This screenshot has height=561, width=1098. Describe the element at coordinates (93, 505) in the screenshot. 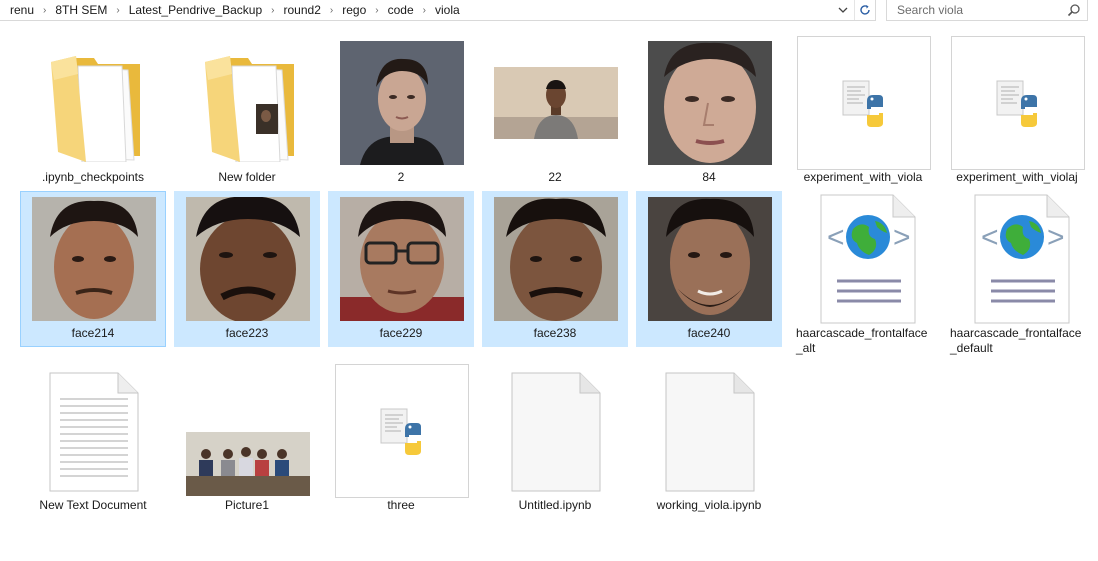

I see `file-name: New Text Document` at that location.